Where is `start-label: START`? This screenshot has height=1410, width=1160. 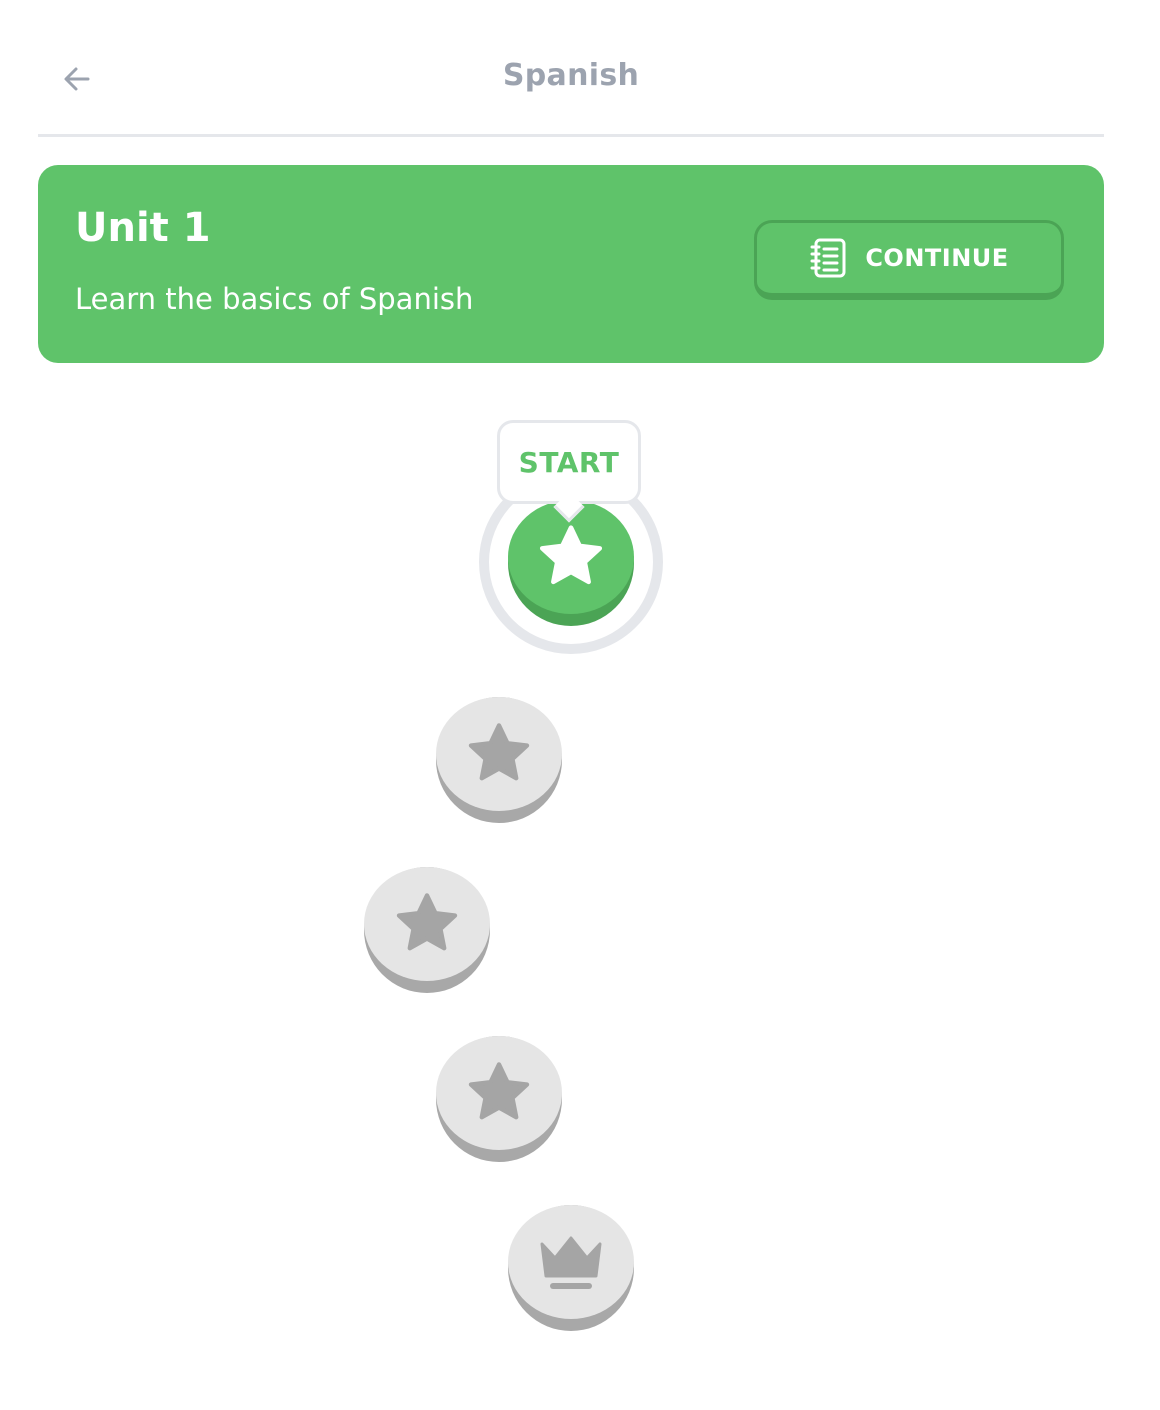
start-label: START is located at coordinates (569, 462).